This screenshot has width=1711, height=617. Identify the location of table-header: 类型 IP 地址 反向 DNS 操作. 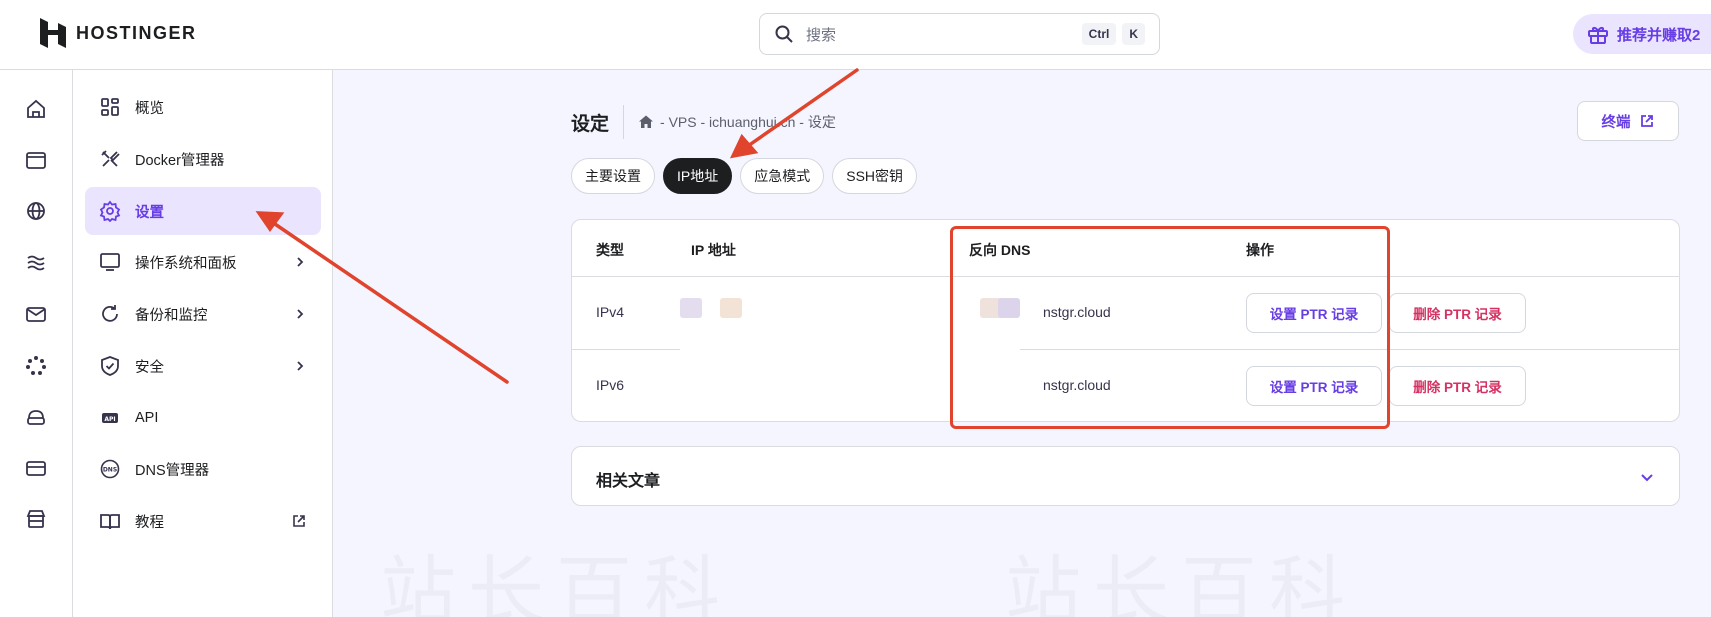
(1125, 248).